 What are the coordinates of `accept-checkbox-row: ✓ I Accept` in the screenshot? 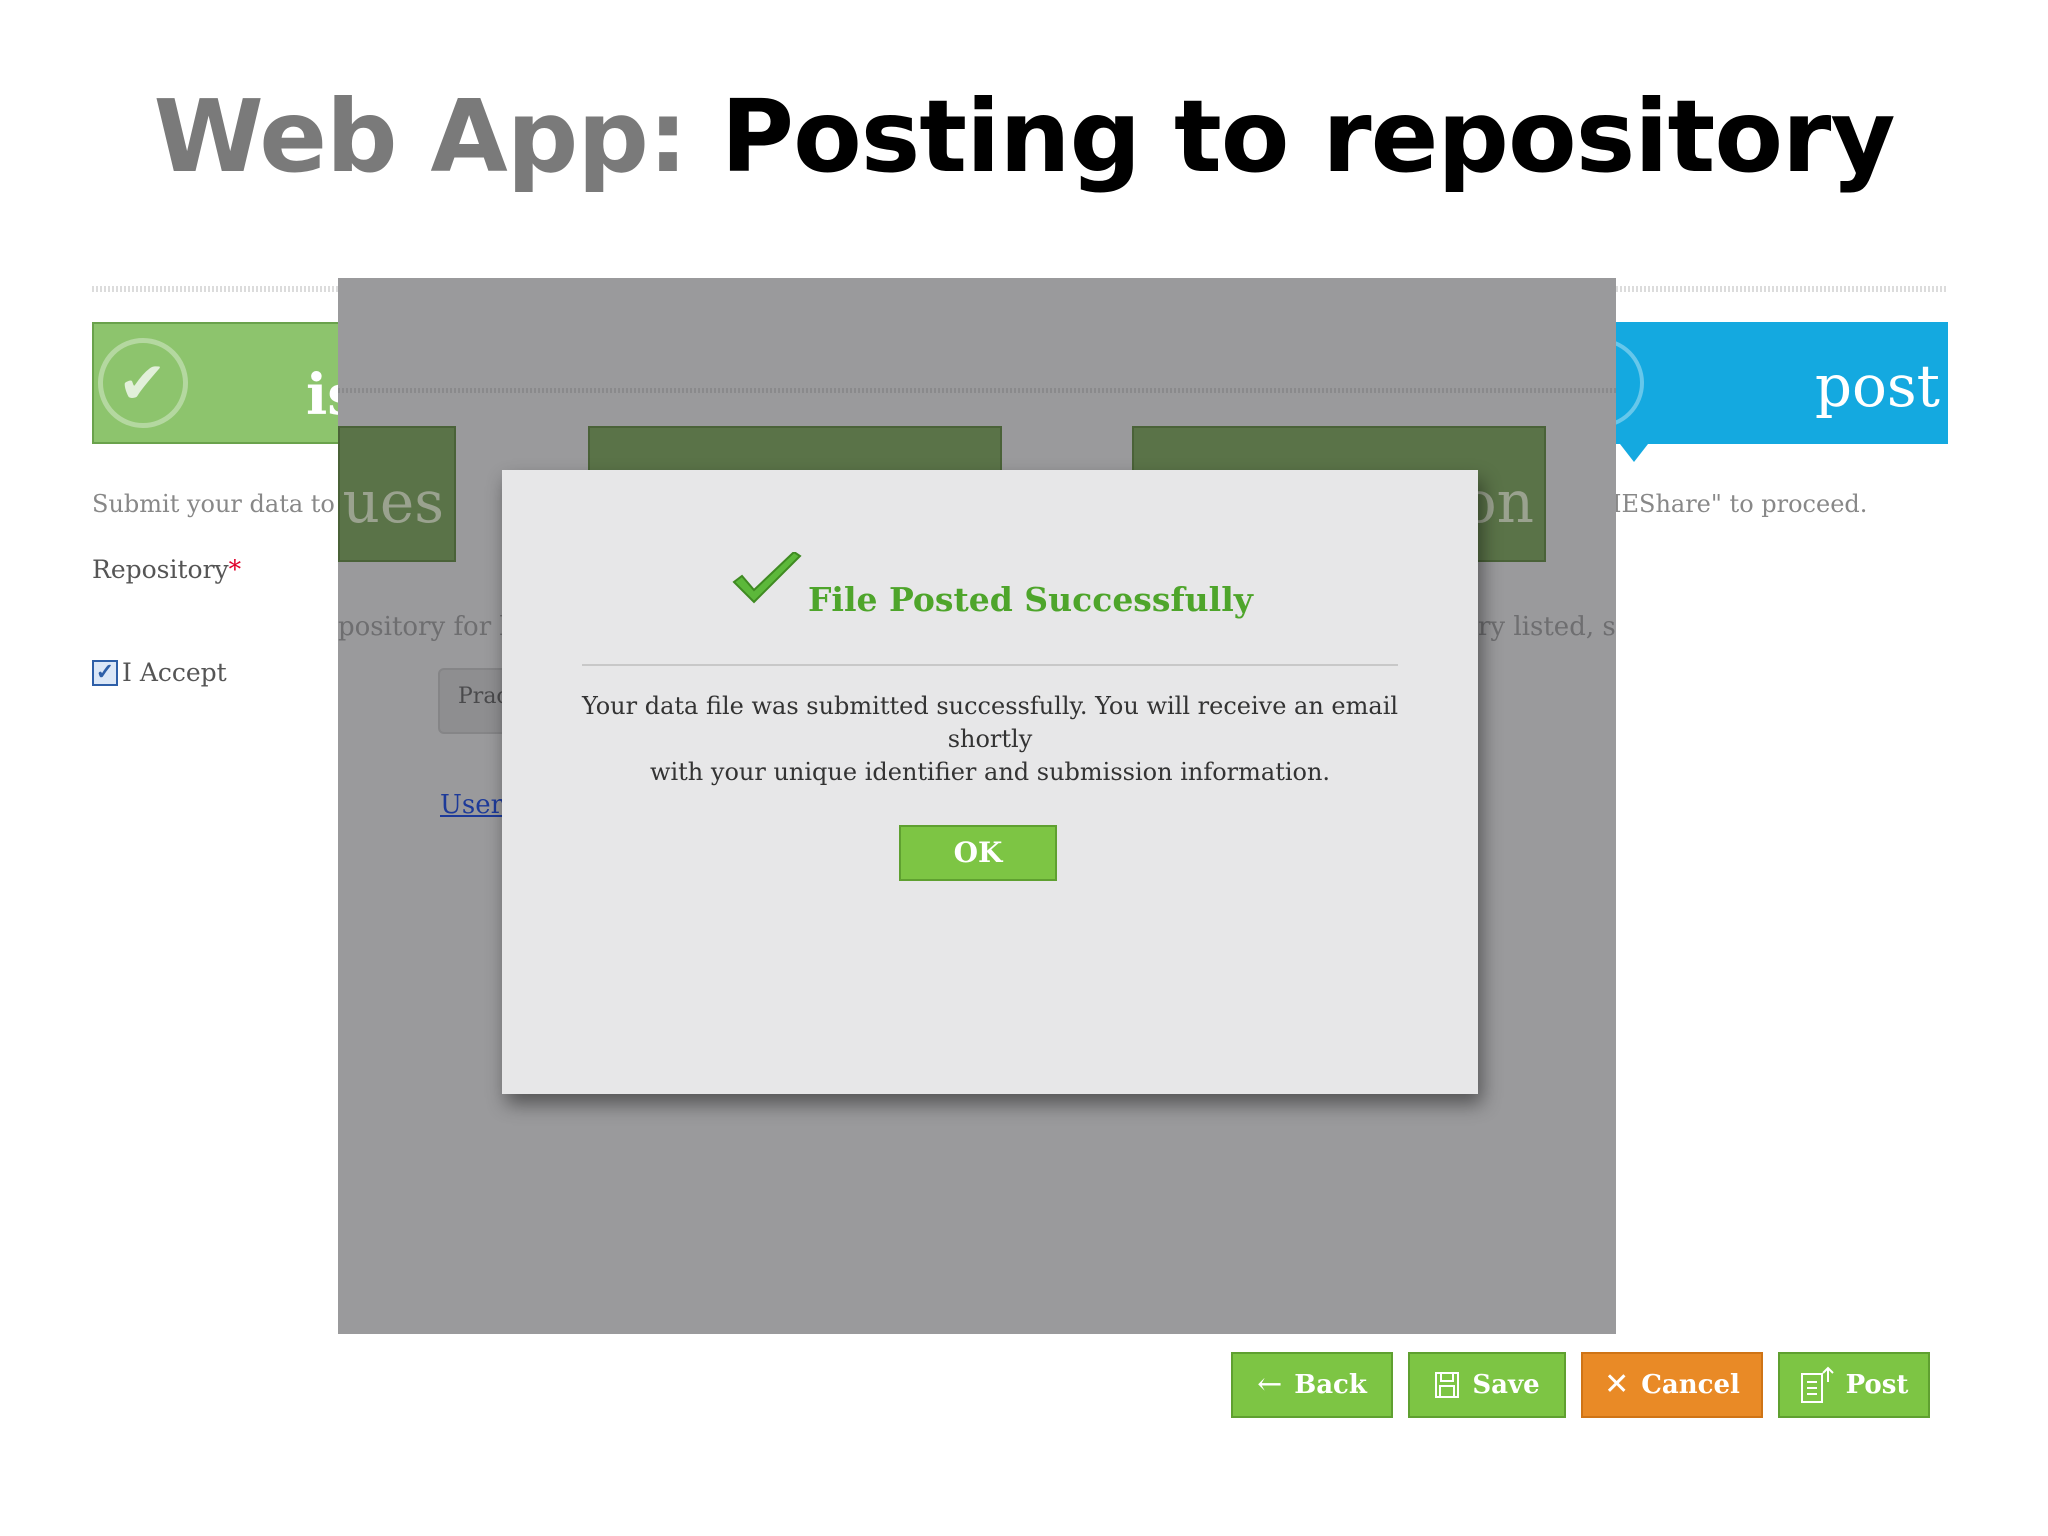 It's located at (159, 672).